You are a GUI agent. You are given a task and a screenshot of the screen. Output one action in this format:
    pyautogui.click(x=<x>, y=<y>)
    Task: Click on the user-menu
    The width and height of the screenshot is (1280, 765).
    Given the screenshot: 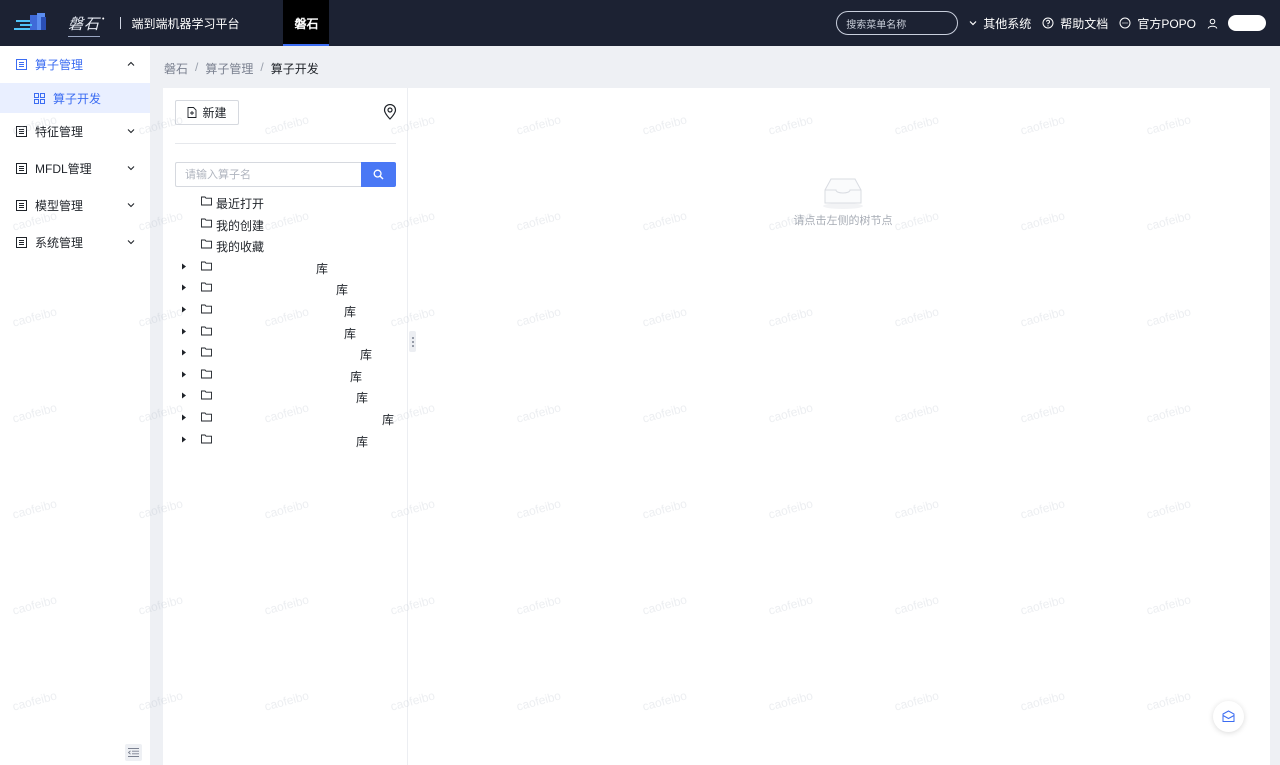 What is the action you would take?
    pyautogui.click(x=1236, y=23)
    